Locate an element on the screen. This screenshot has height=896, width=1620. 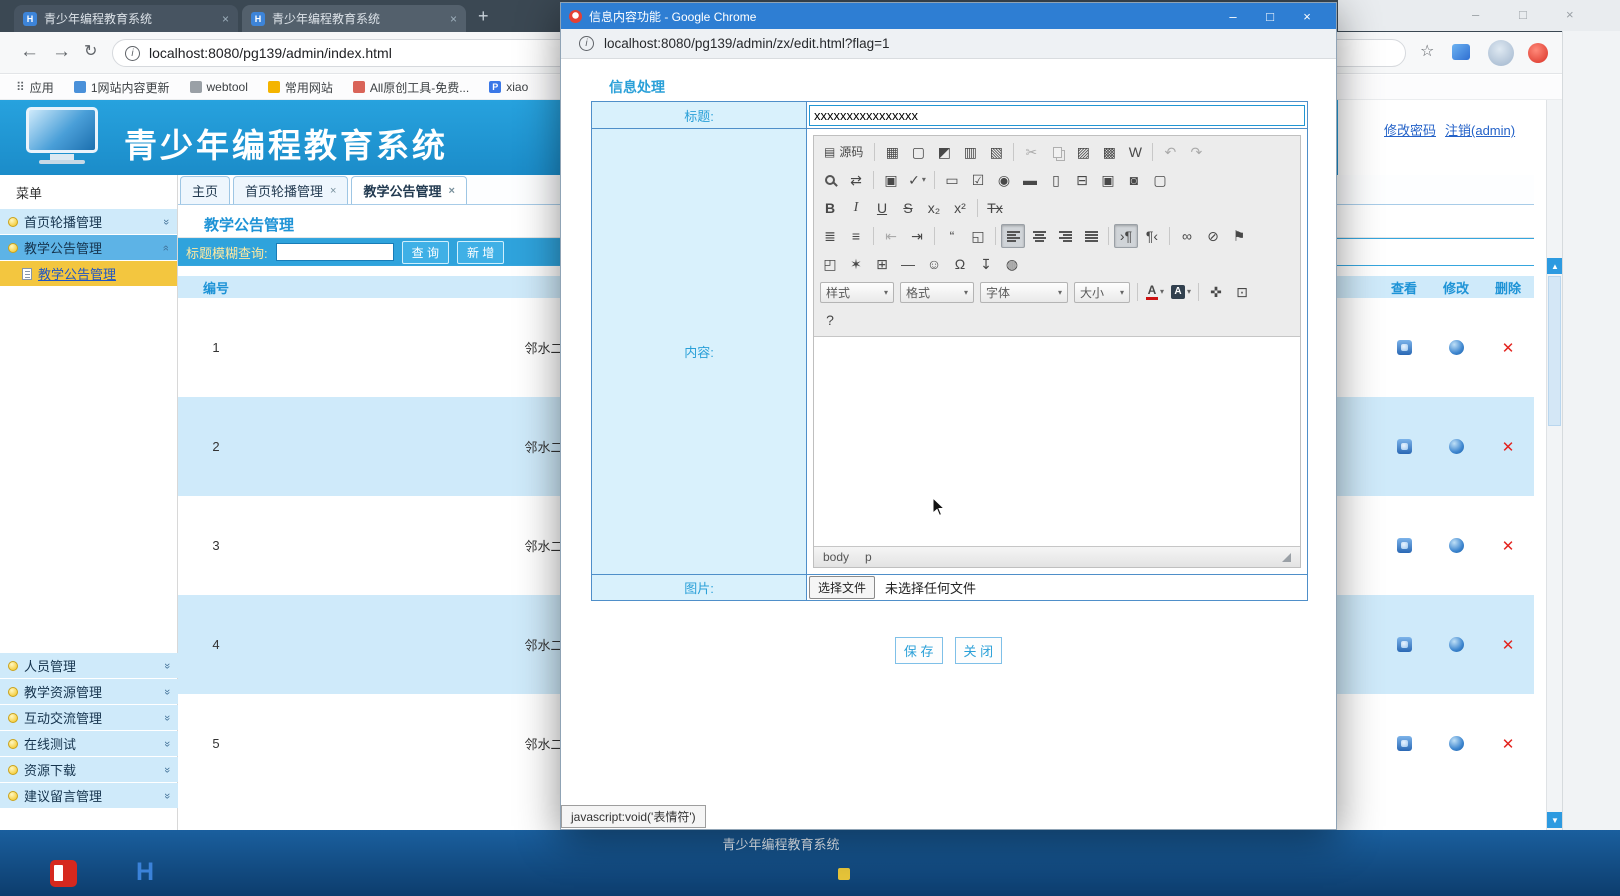
flash-icon: ✶ is located at coordinates (856, 264).